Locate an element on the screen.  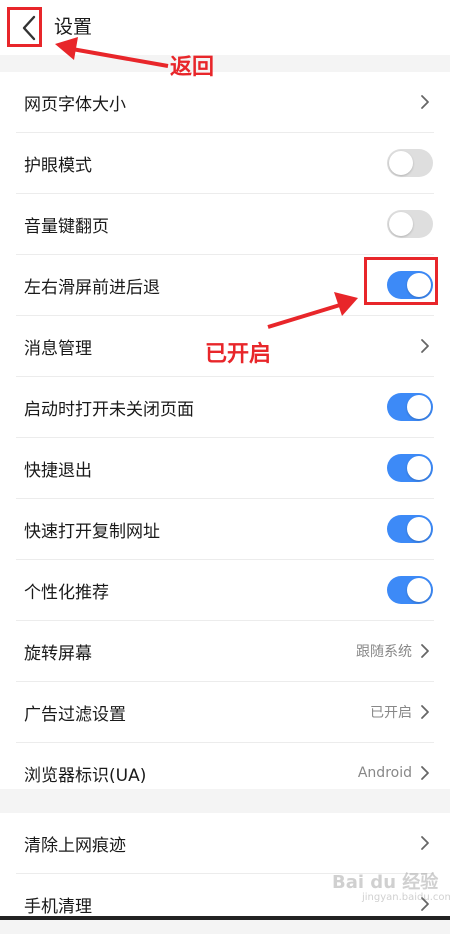
setting-label: 快捷退出 is located at coordinates (58, 470).